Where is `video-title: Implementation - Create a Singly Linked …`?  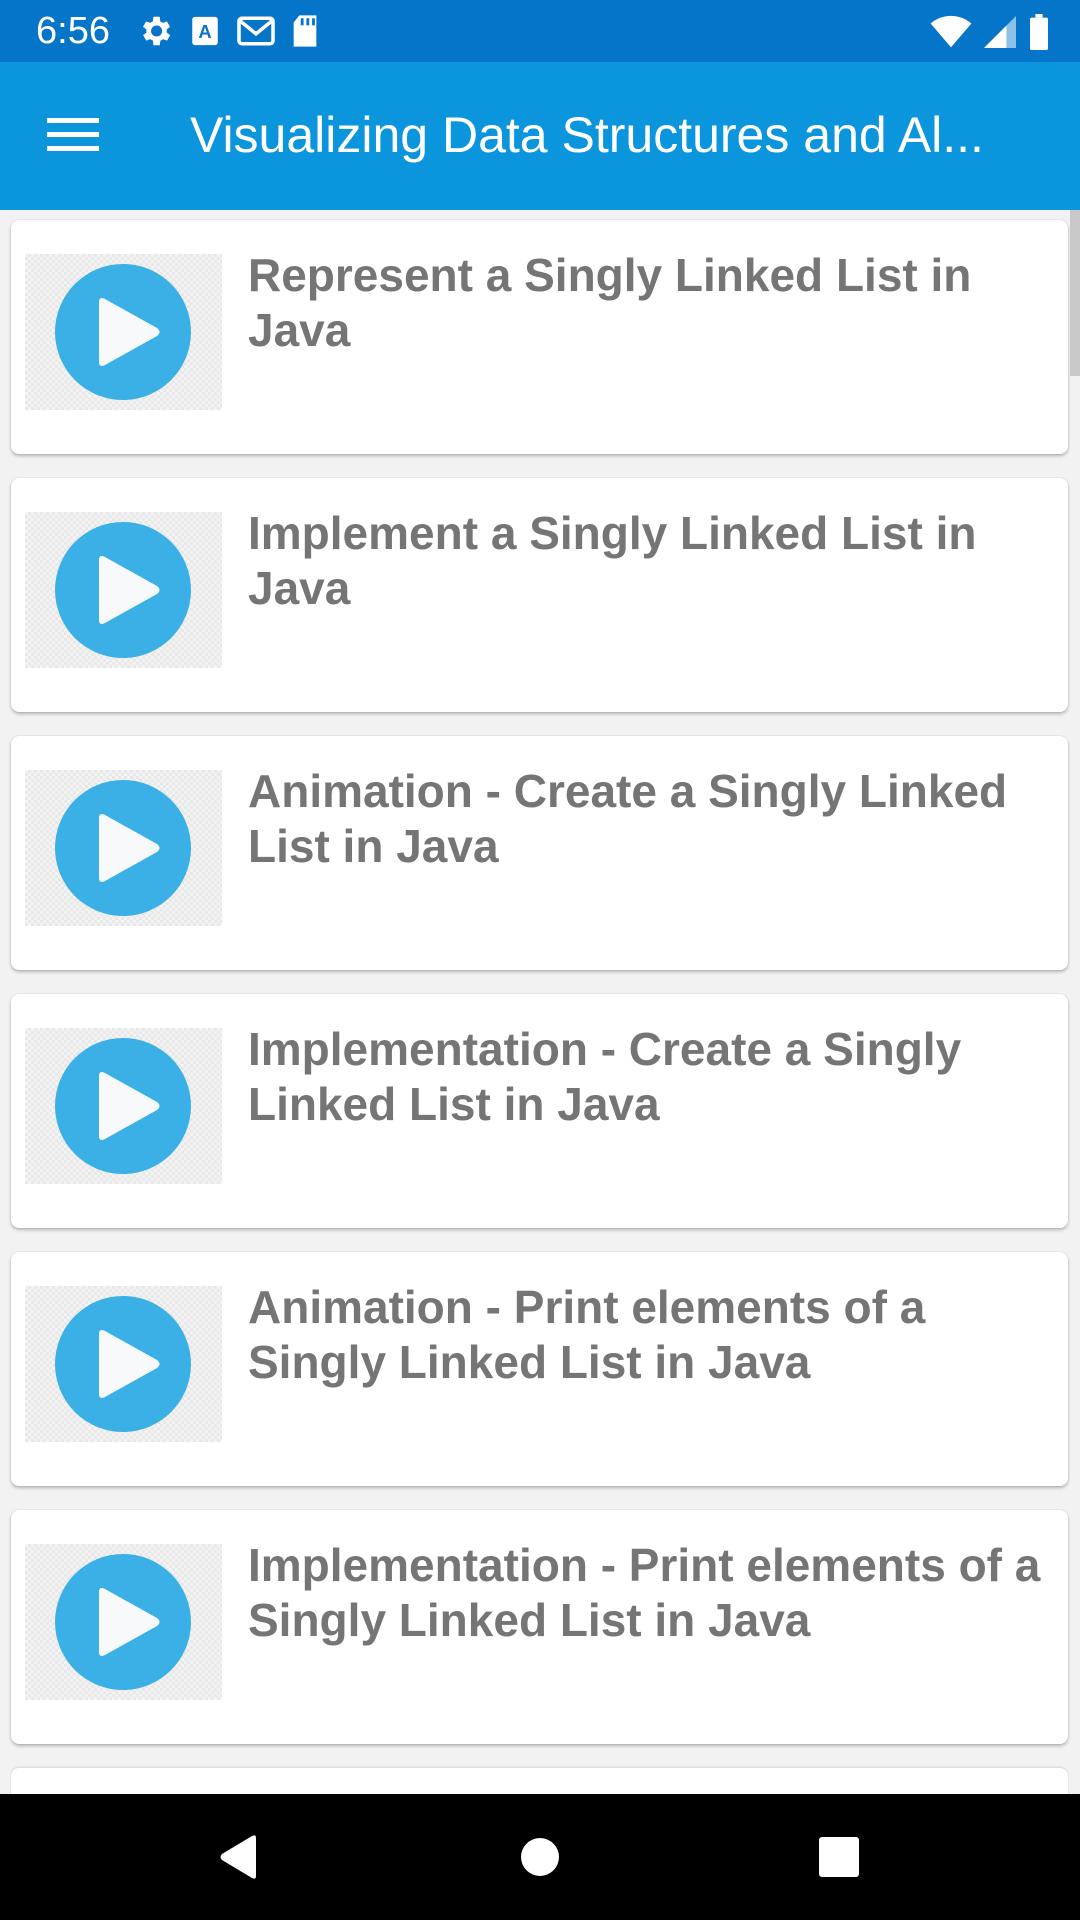 video-title: Implementation - Create a Singly Linked … is located at coordinates (605, 1076).